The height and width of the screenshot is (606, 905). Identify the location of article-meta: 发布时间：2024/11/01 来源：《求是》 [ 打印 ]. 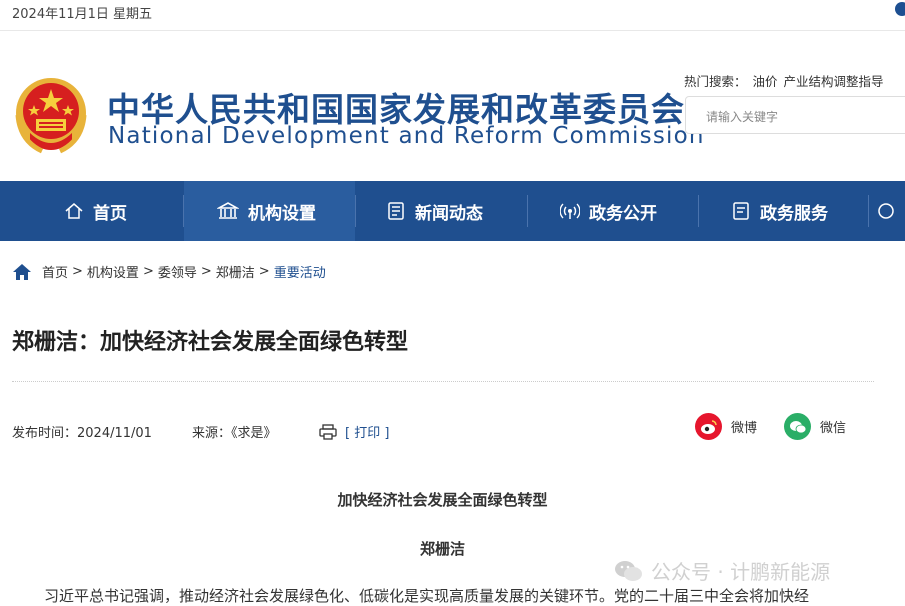
(200, 431).